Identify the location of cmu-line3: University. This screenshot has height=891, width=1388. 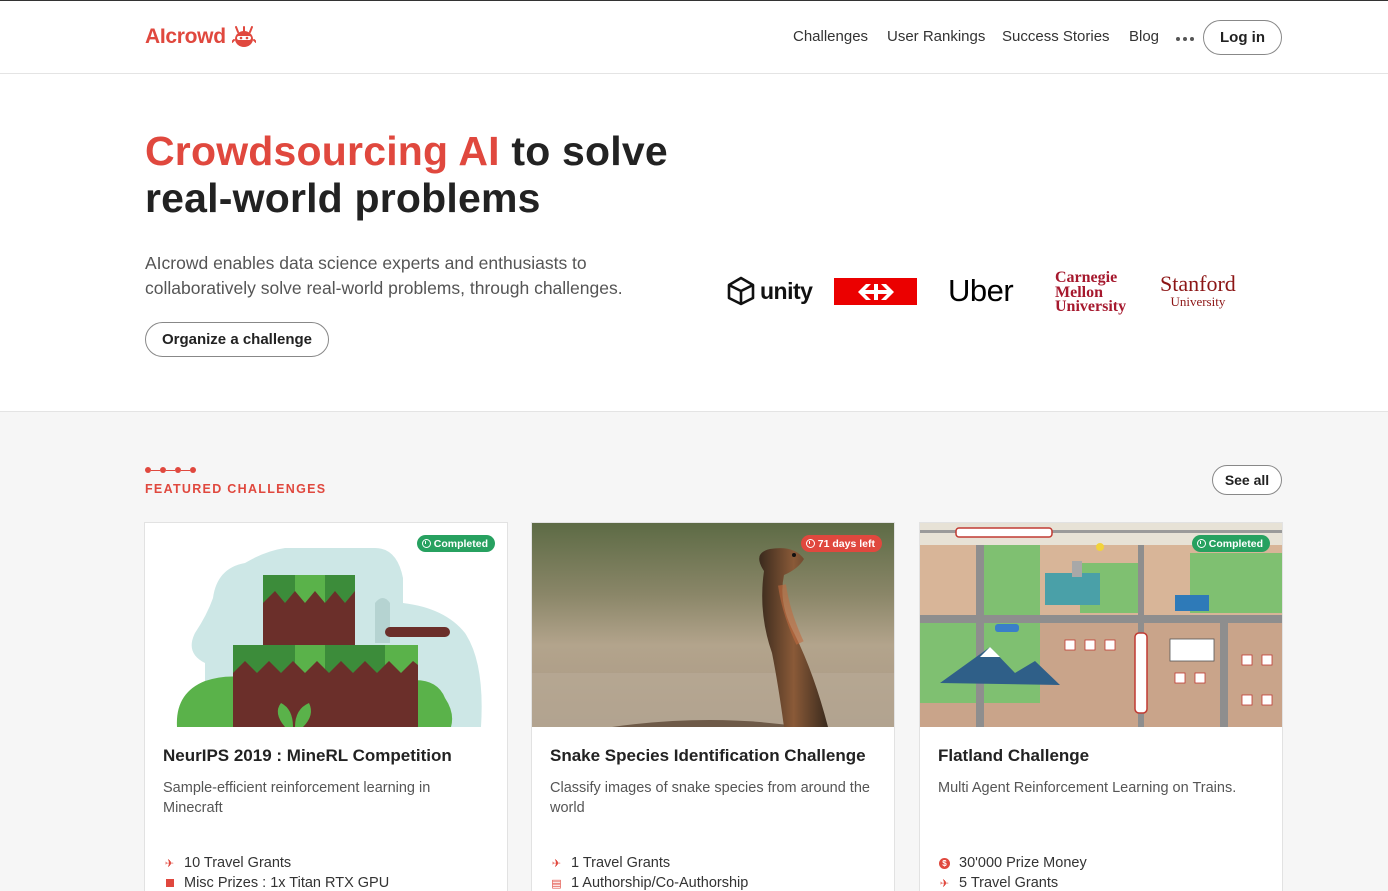
(1091, 306).